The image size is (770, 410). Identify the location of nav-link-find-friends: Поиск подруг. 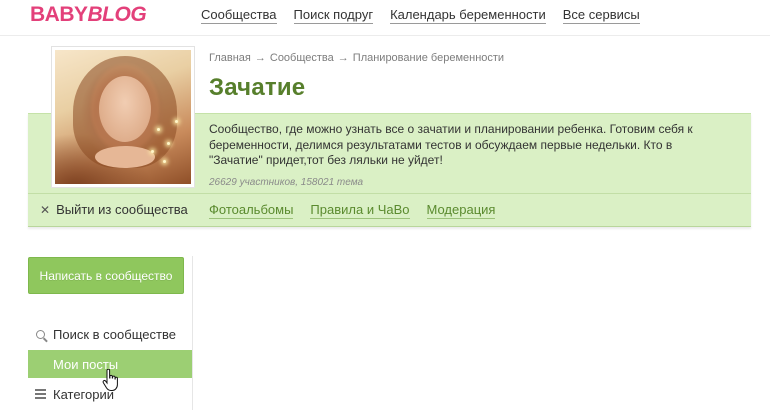
(333, 15).